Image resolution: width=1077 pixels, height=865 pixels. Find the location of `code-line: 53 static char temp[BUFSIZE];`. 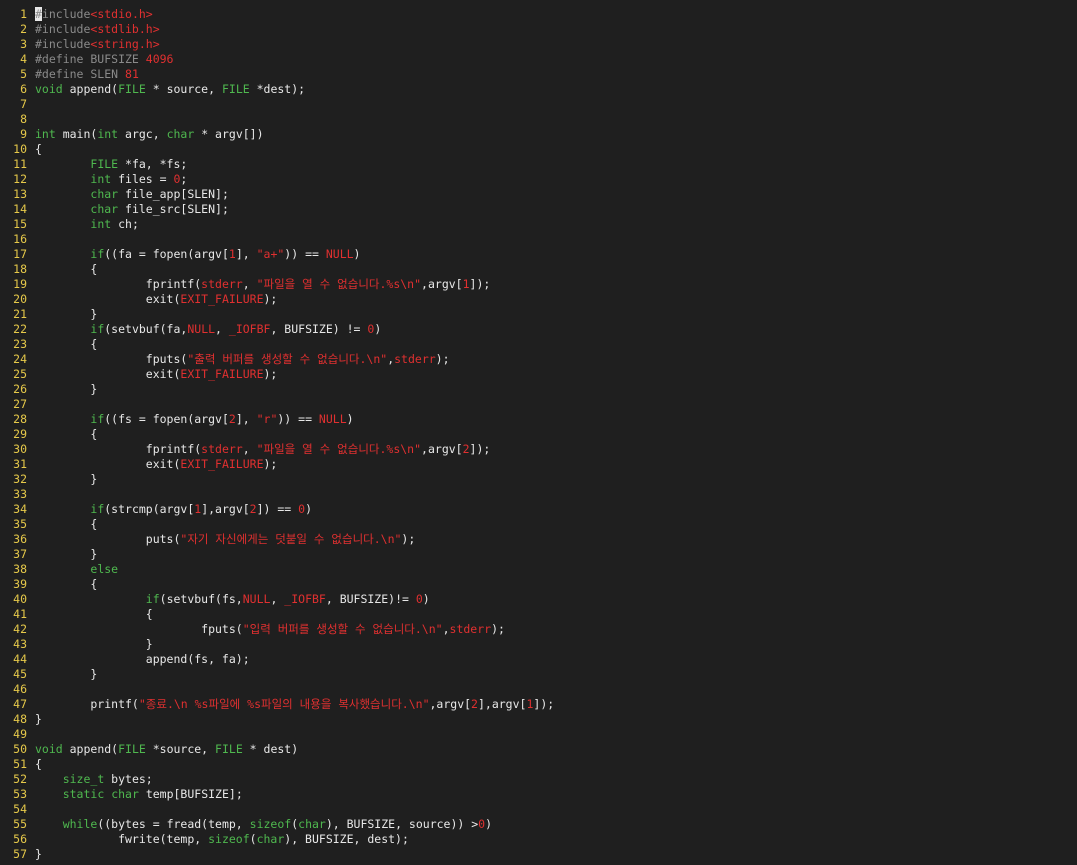

code-line: 53 static char temp[BUFSIZE]; is located at coordinates (538, 794).